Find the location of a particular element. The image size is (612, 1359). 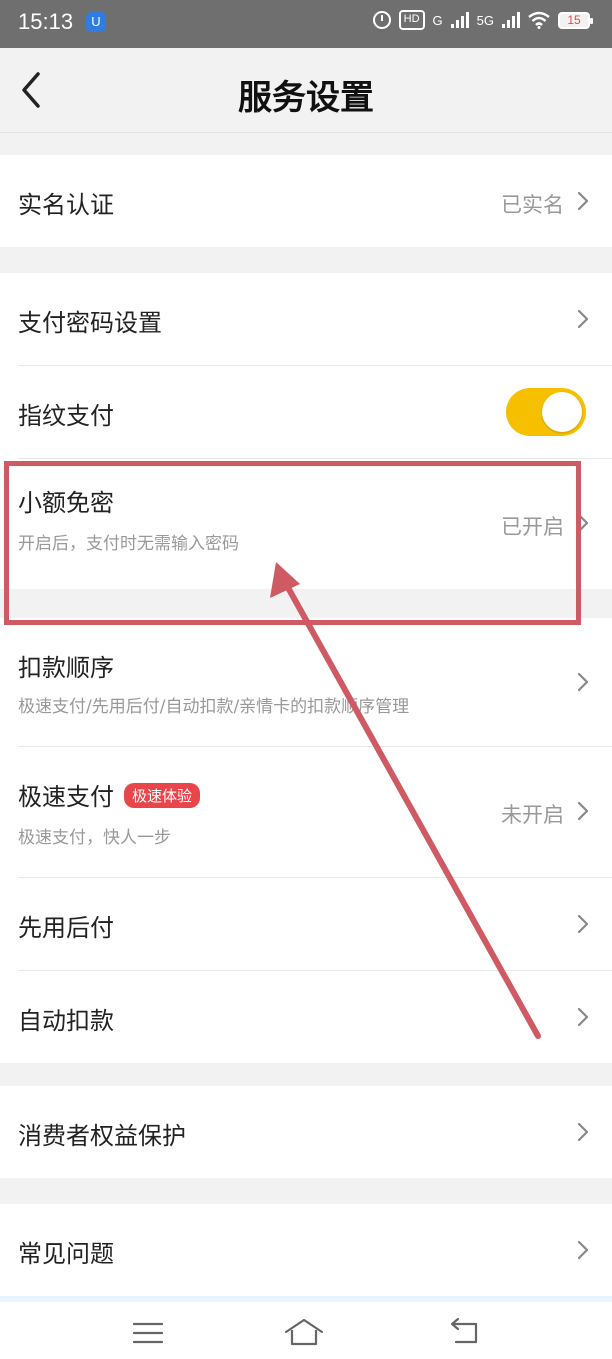

paypwd-label: 支付密码设置 is located at coordinates (90, 323).